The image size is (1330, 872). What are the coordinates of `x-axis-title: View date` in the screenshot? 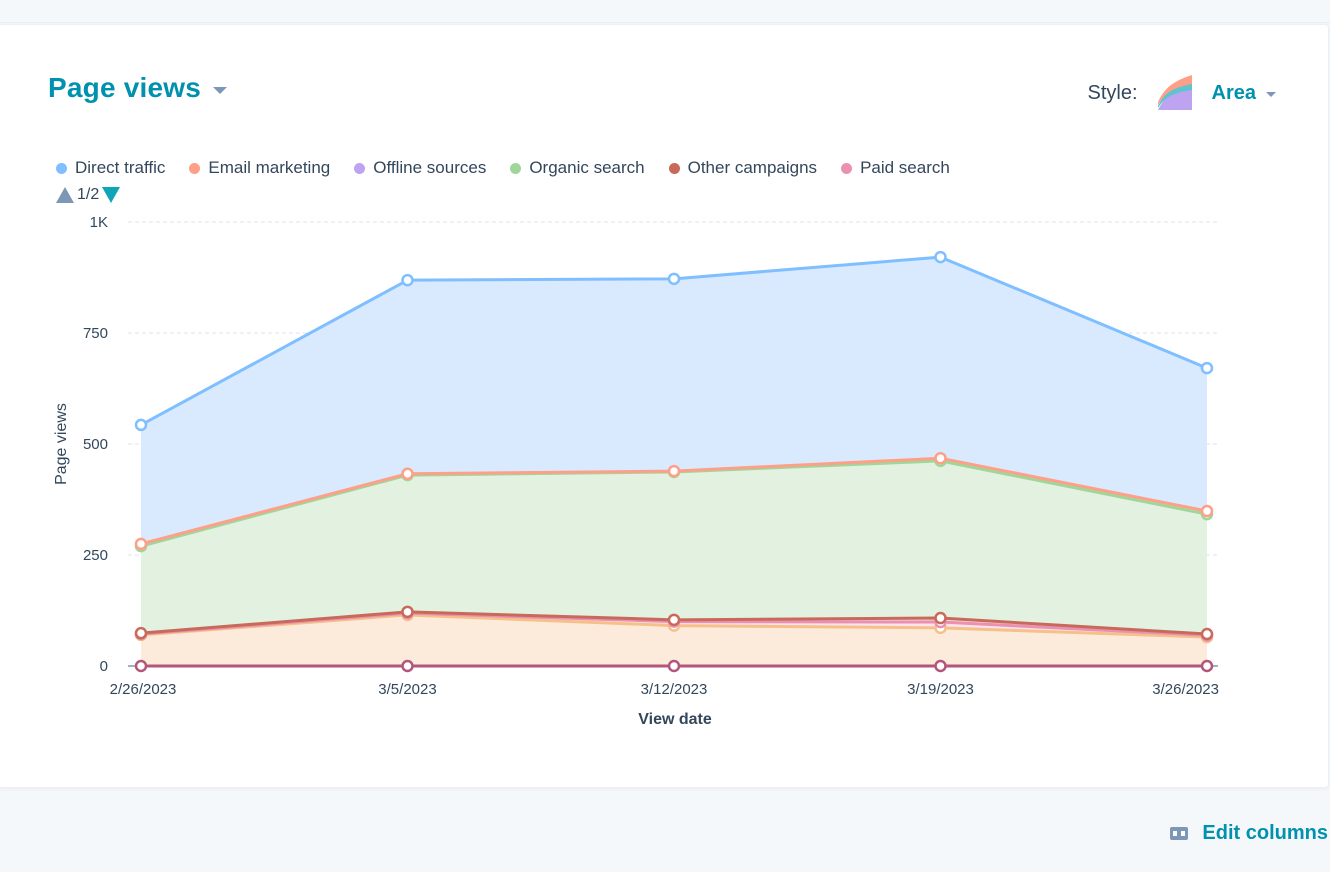 It's located at (675, 719).